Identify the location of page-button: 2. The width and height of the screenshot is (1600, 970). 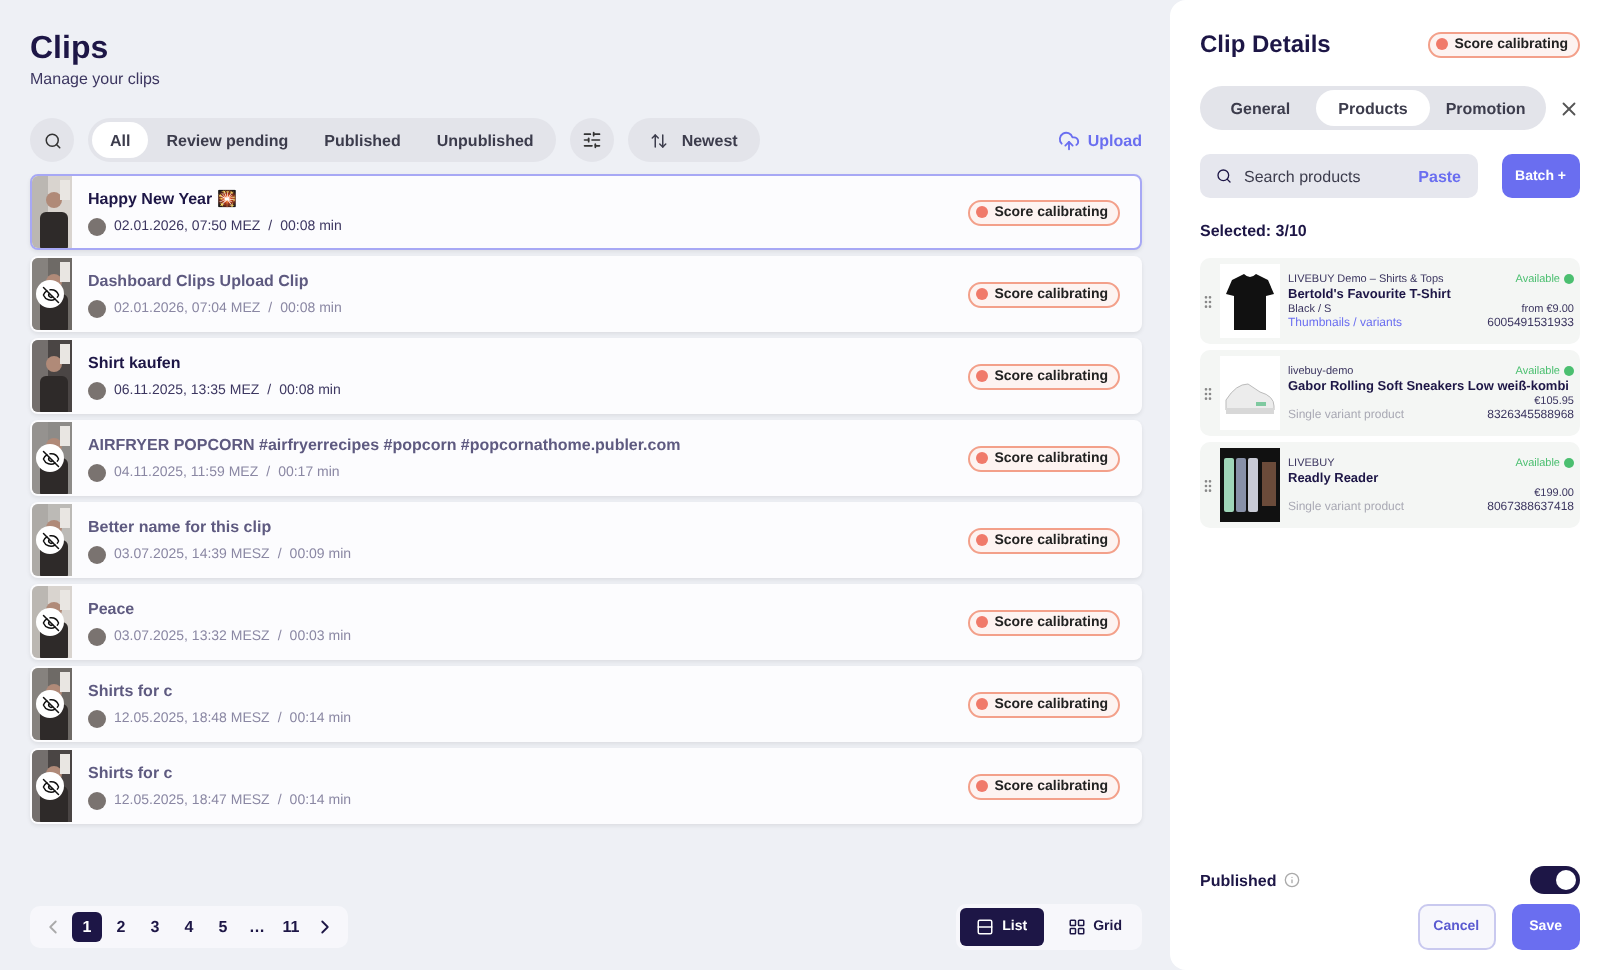
(121, 927).